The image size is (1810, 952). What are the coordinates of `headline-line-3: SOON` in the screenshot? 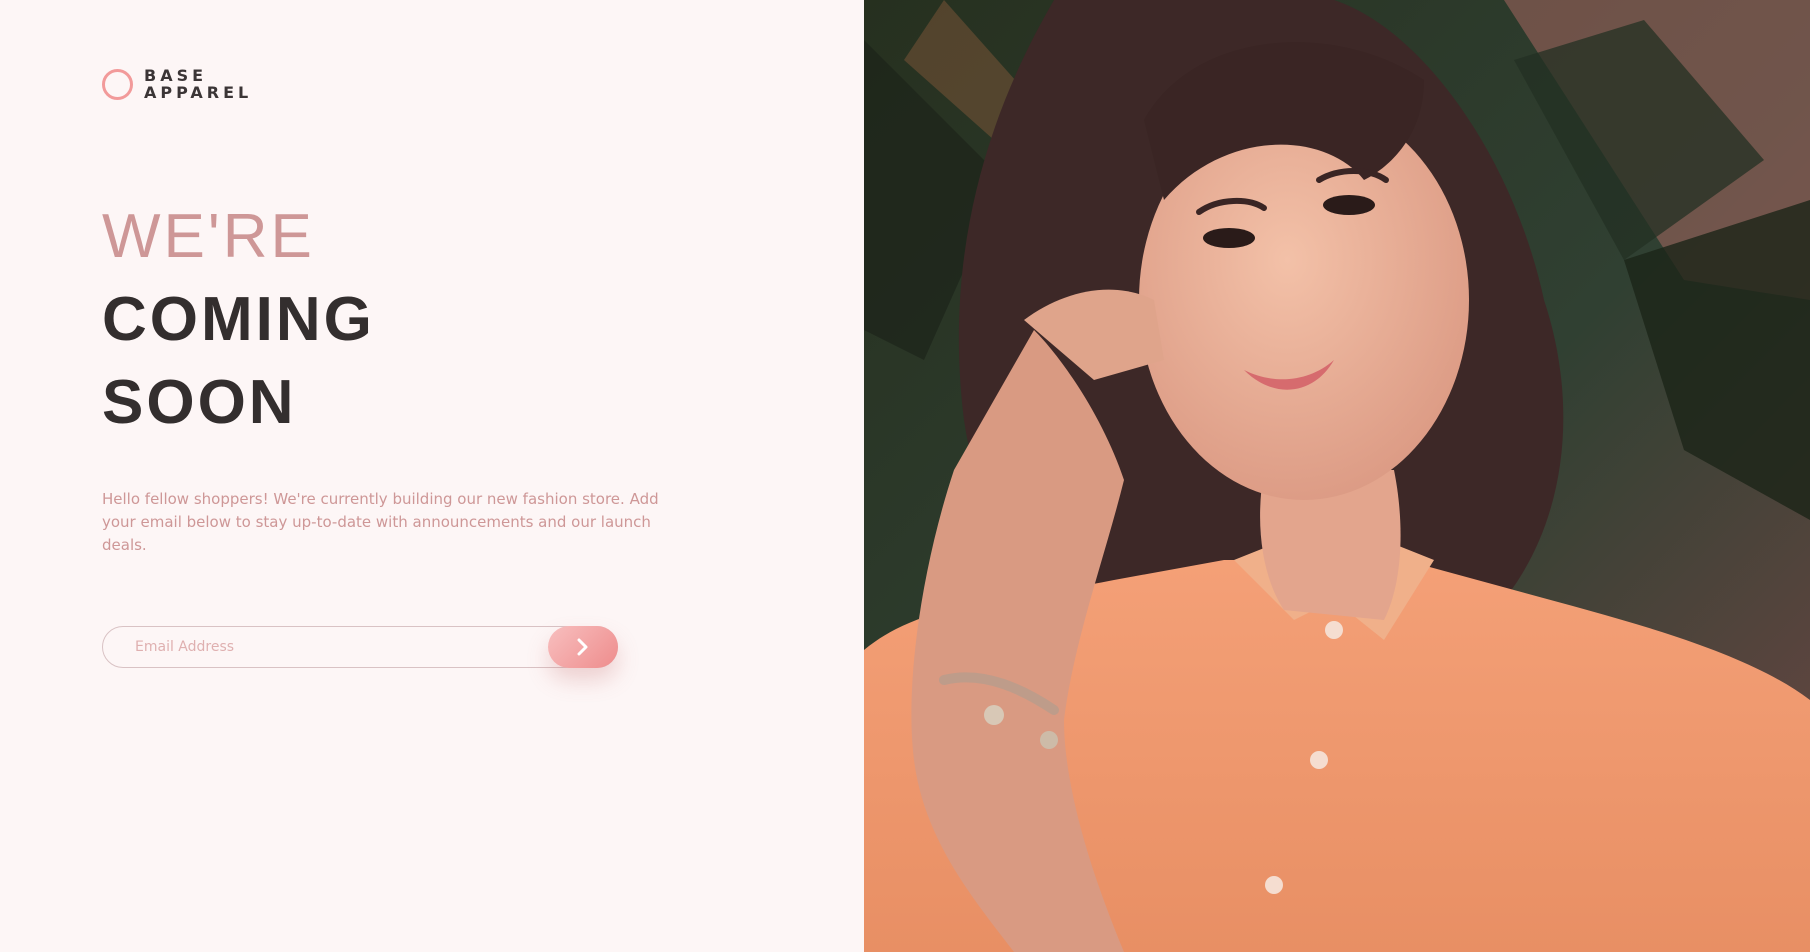 It's located at (199, 402).